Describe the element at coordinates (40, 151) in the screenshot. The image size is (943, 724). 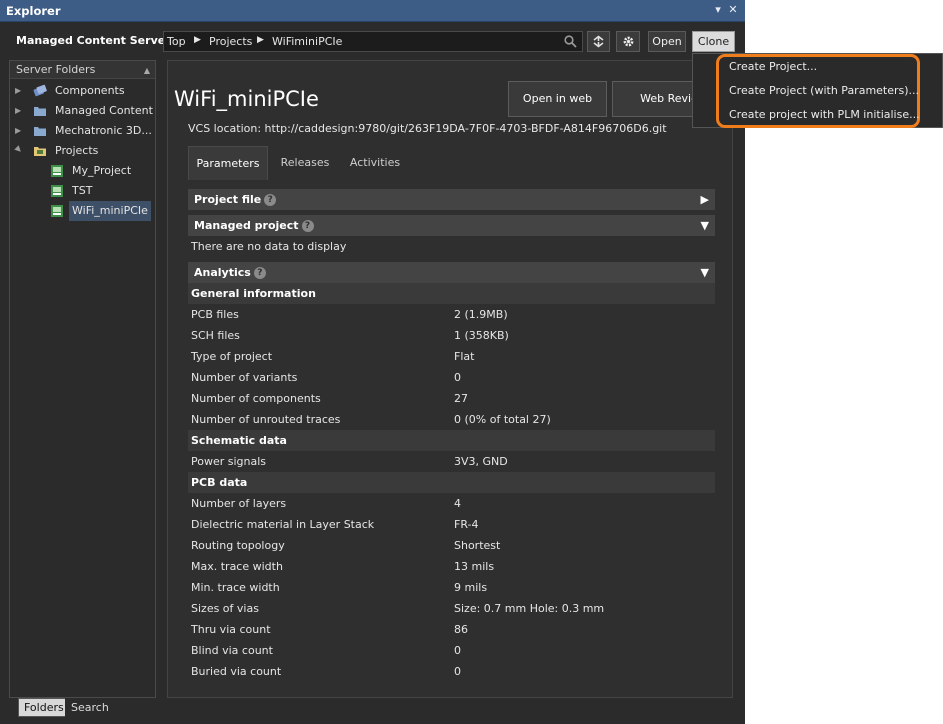
I see `projects-folder-icon` at that location.